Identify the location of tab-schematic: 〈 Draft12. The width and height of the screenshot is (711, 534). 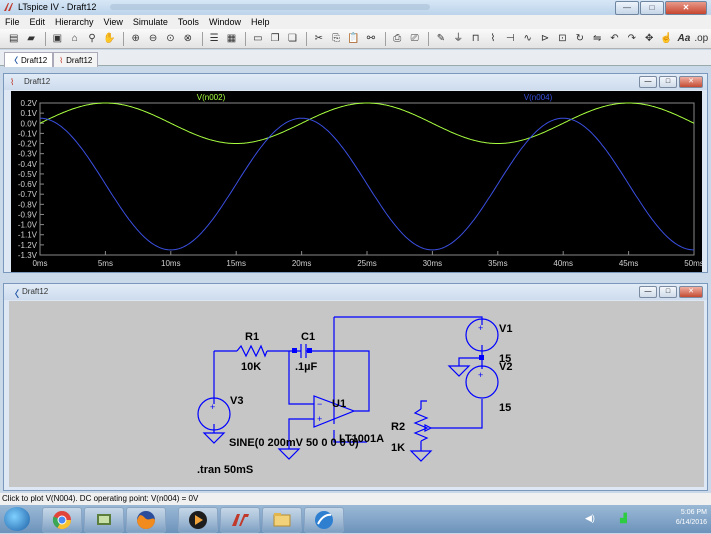
(29, 59).